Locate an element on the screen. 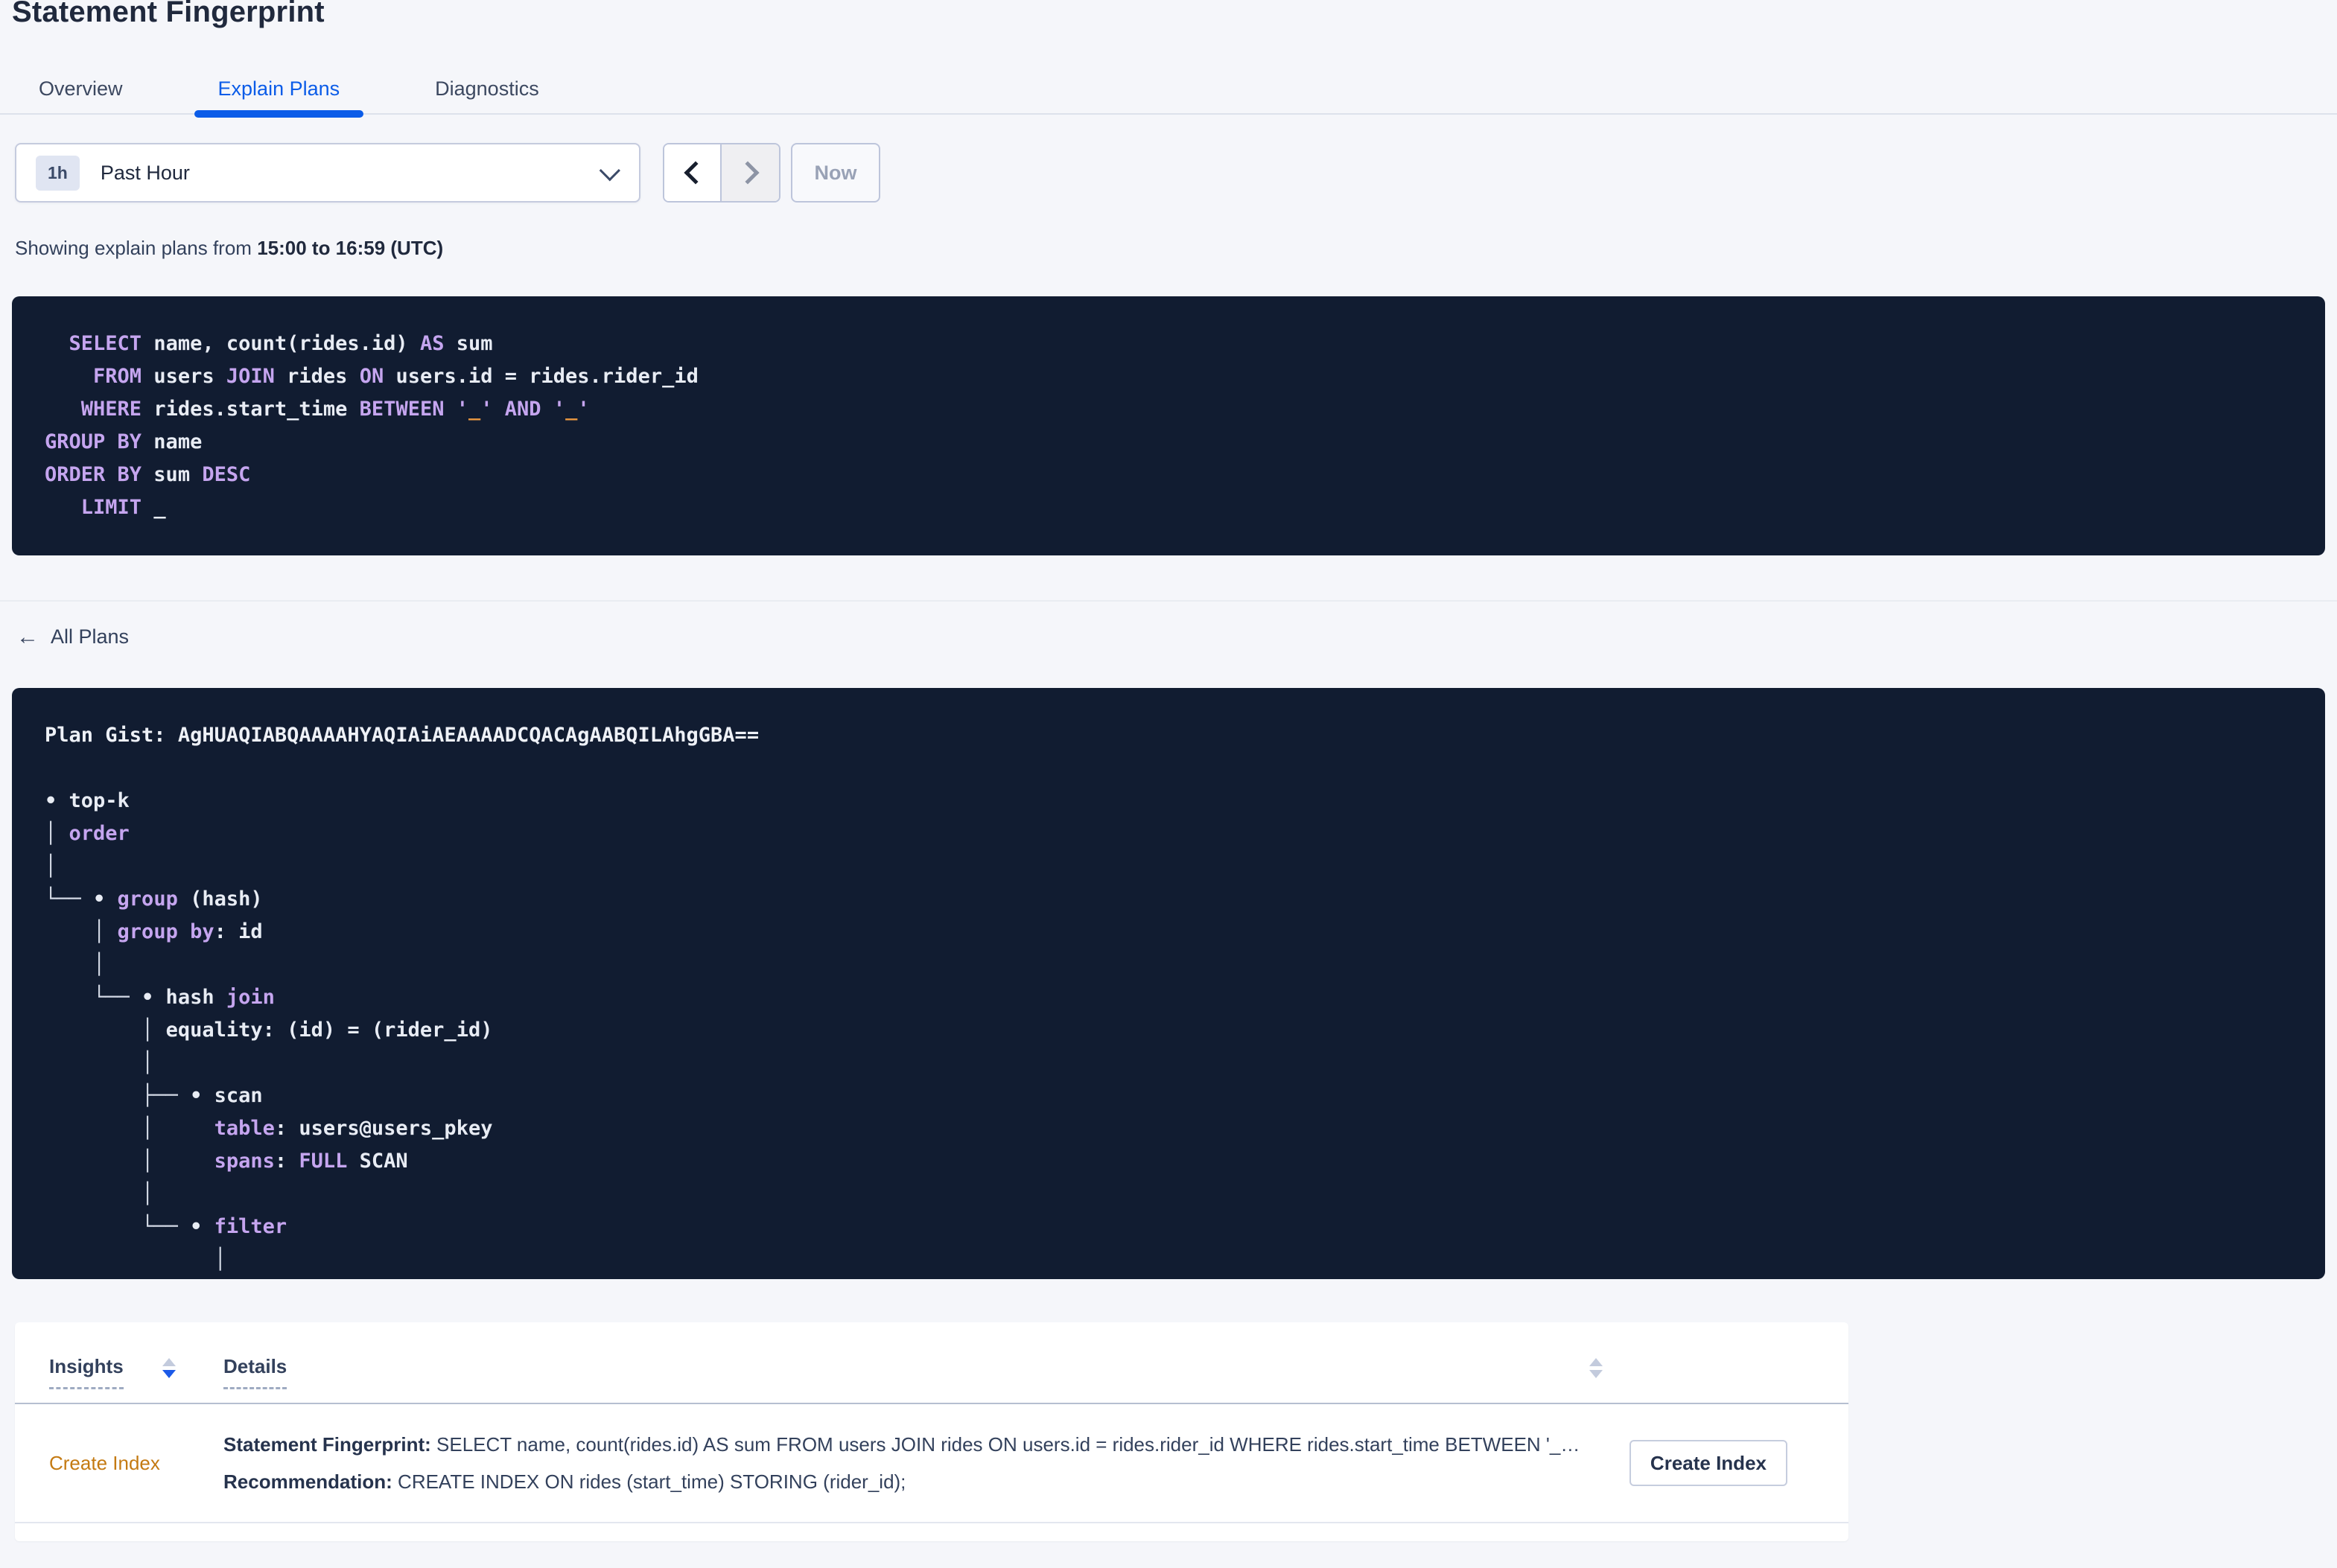  tab-diagnostics: Diagnostics is located at coordinates (487, 88).